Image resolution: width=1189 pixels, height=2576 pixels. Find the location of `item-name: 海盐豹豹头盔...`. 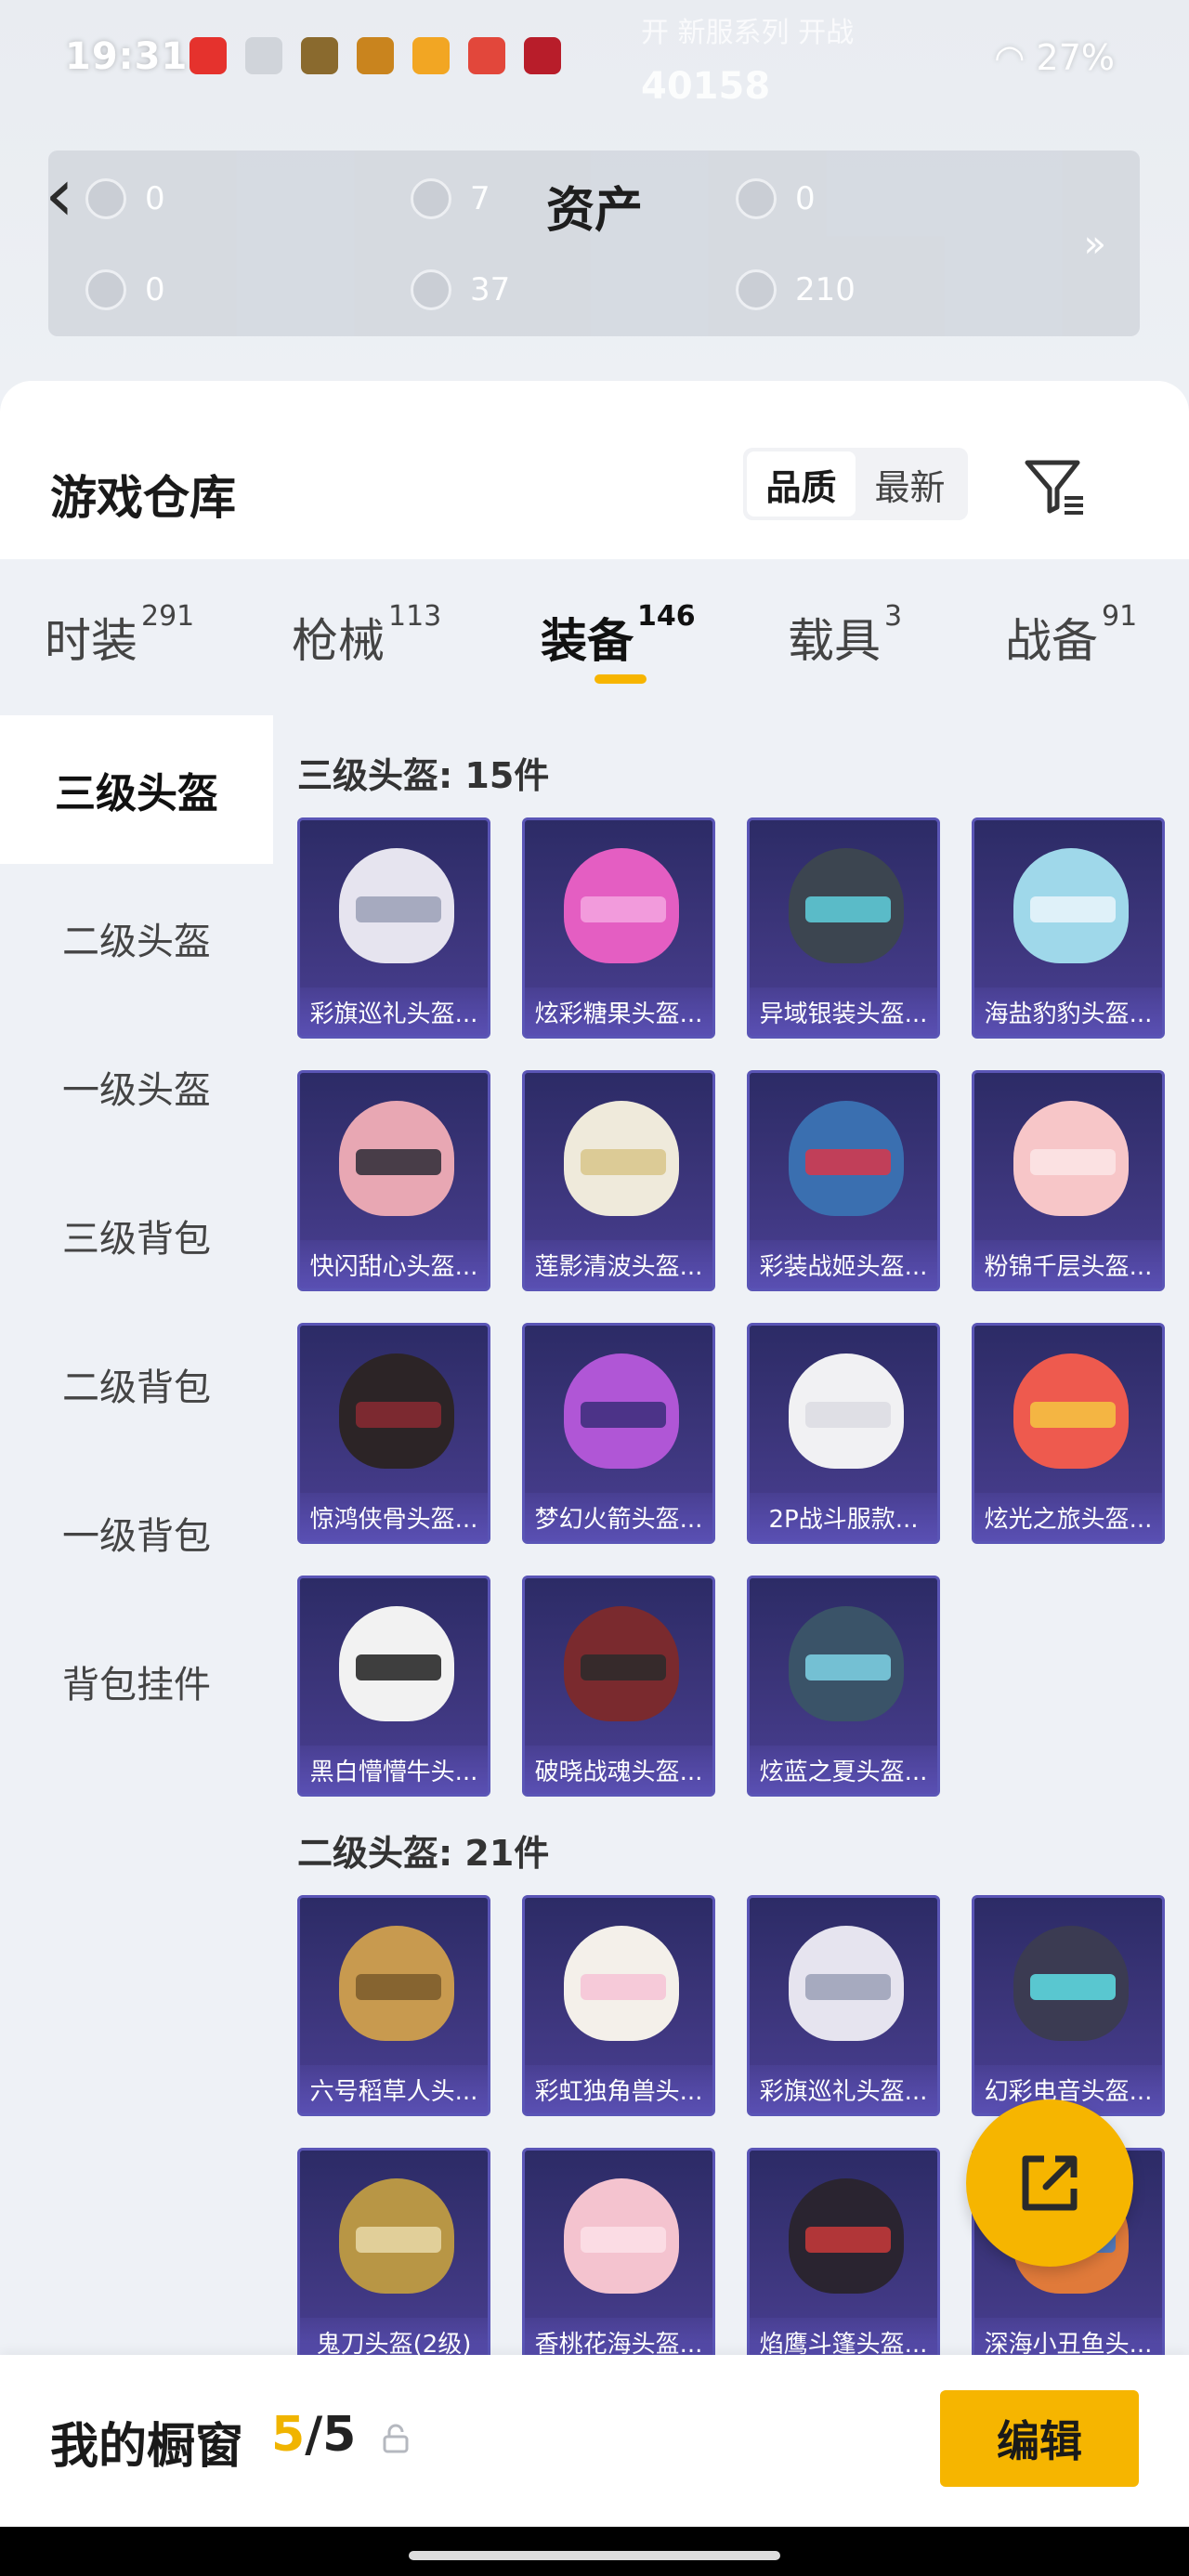

item-name: 海盐豹豹头盔... is located at coordinates (1068, 1012).